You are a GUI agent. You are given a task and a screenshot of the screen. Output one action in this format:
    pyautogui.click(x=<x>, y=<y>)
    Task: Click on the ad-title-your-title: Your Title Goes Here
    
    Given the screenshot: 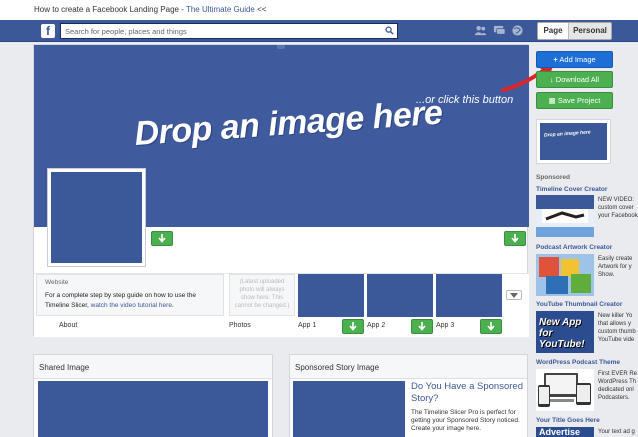 What is the action you would take?
    pyautogui.click(x=568, y=420)
    